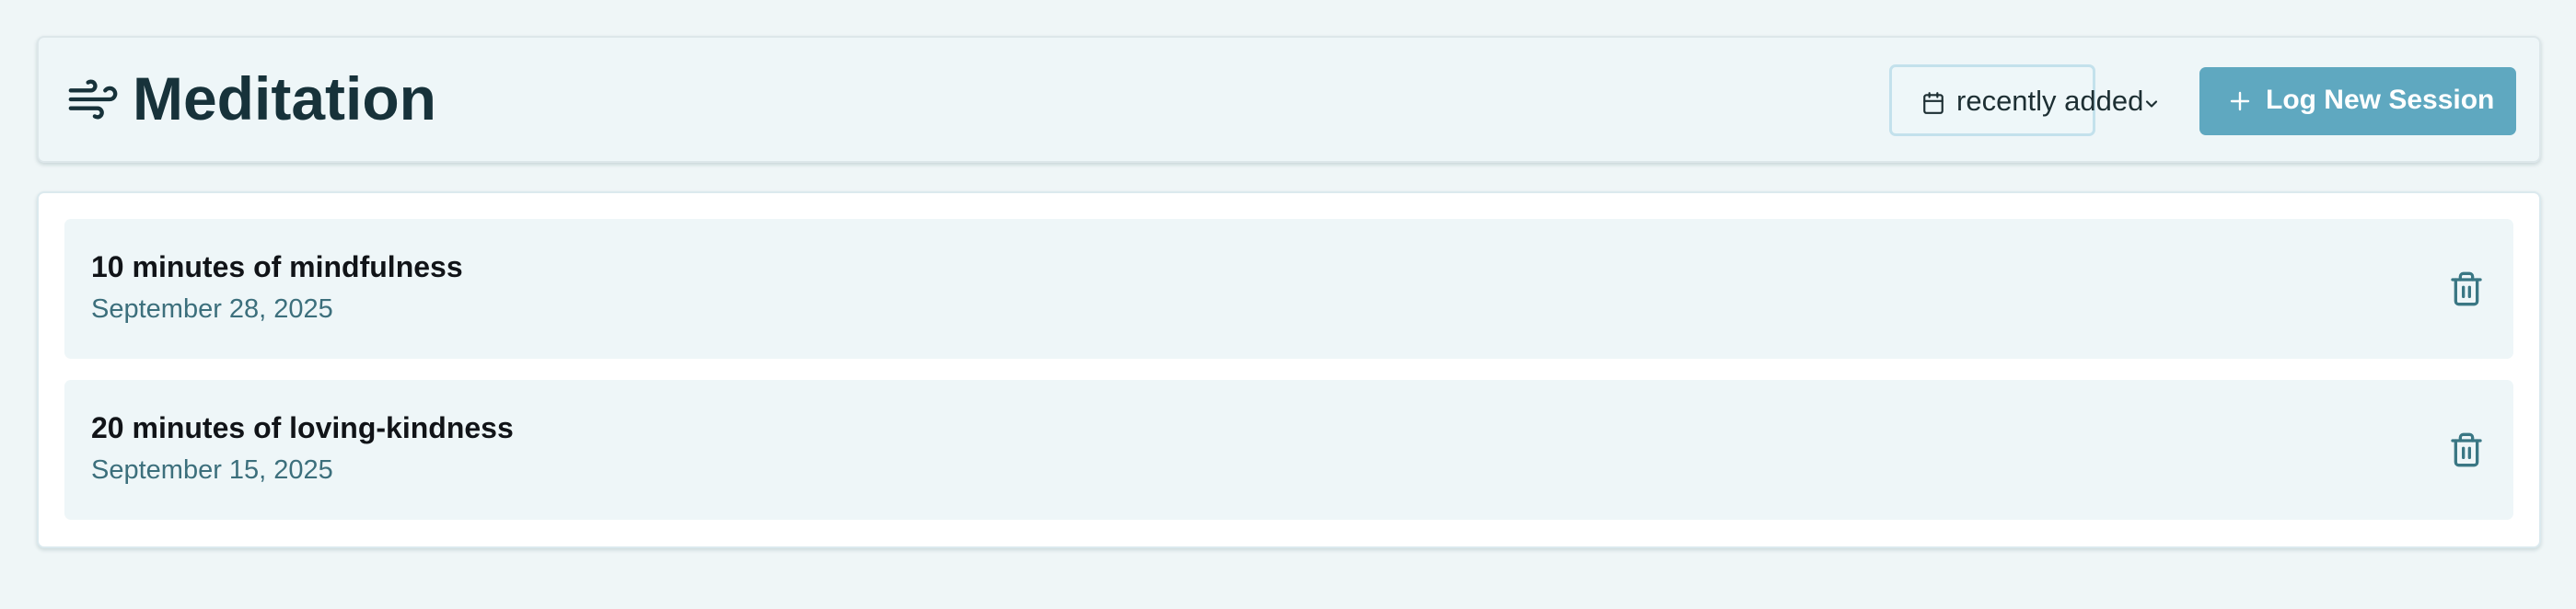  What do you see at coordinates (212, 309) in the screenshot?
I see `session-date: September 28, 2025` at bounding box center [212, 309].